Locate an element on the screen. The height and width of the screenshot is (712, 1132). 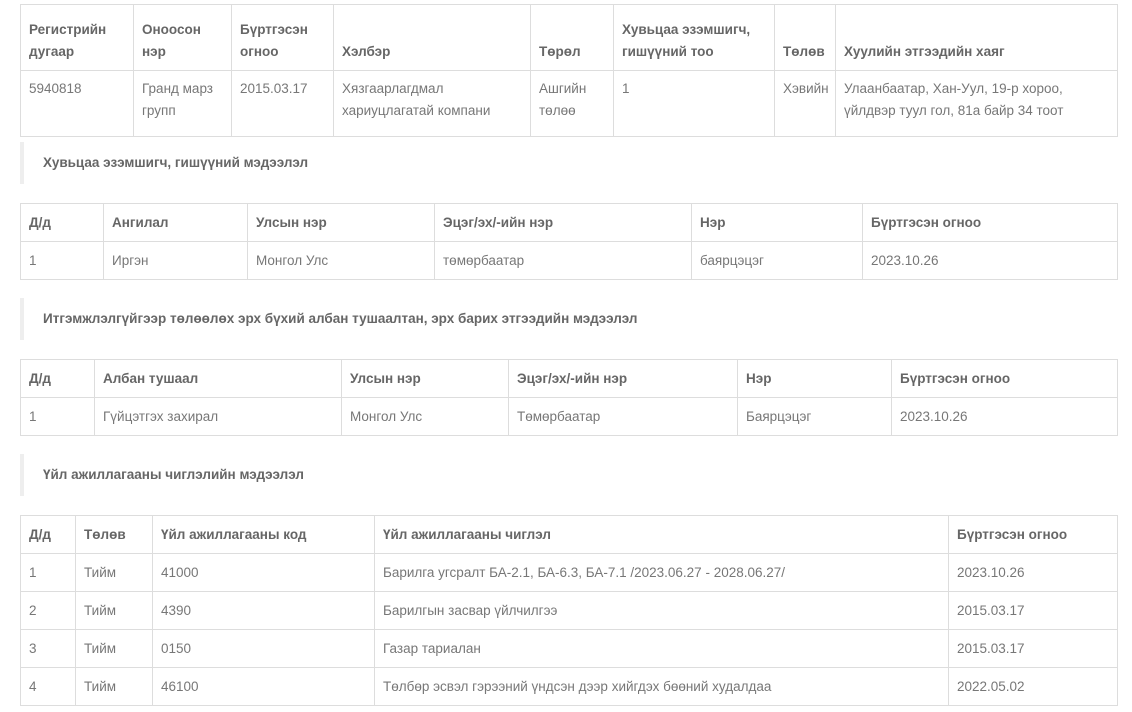
cell-index: 3 is located at coordinates (48, 648).